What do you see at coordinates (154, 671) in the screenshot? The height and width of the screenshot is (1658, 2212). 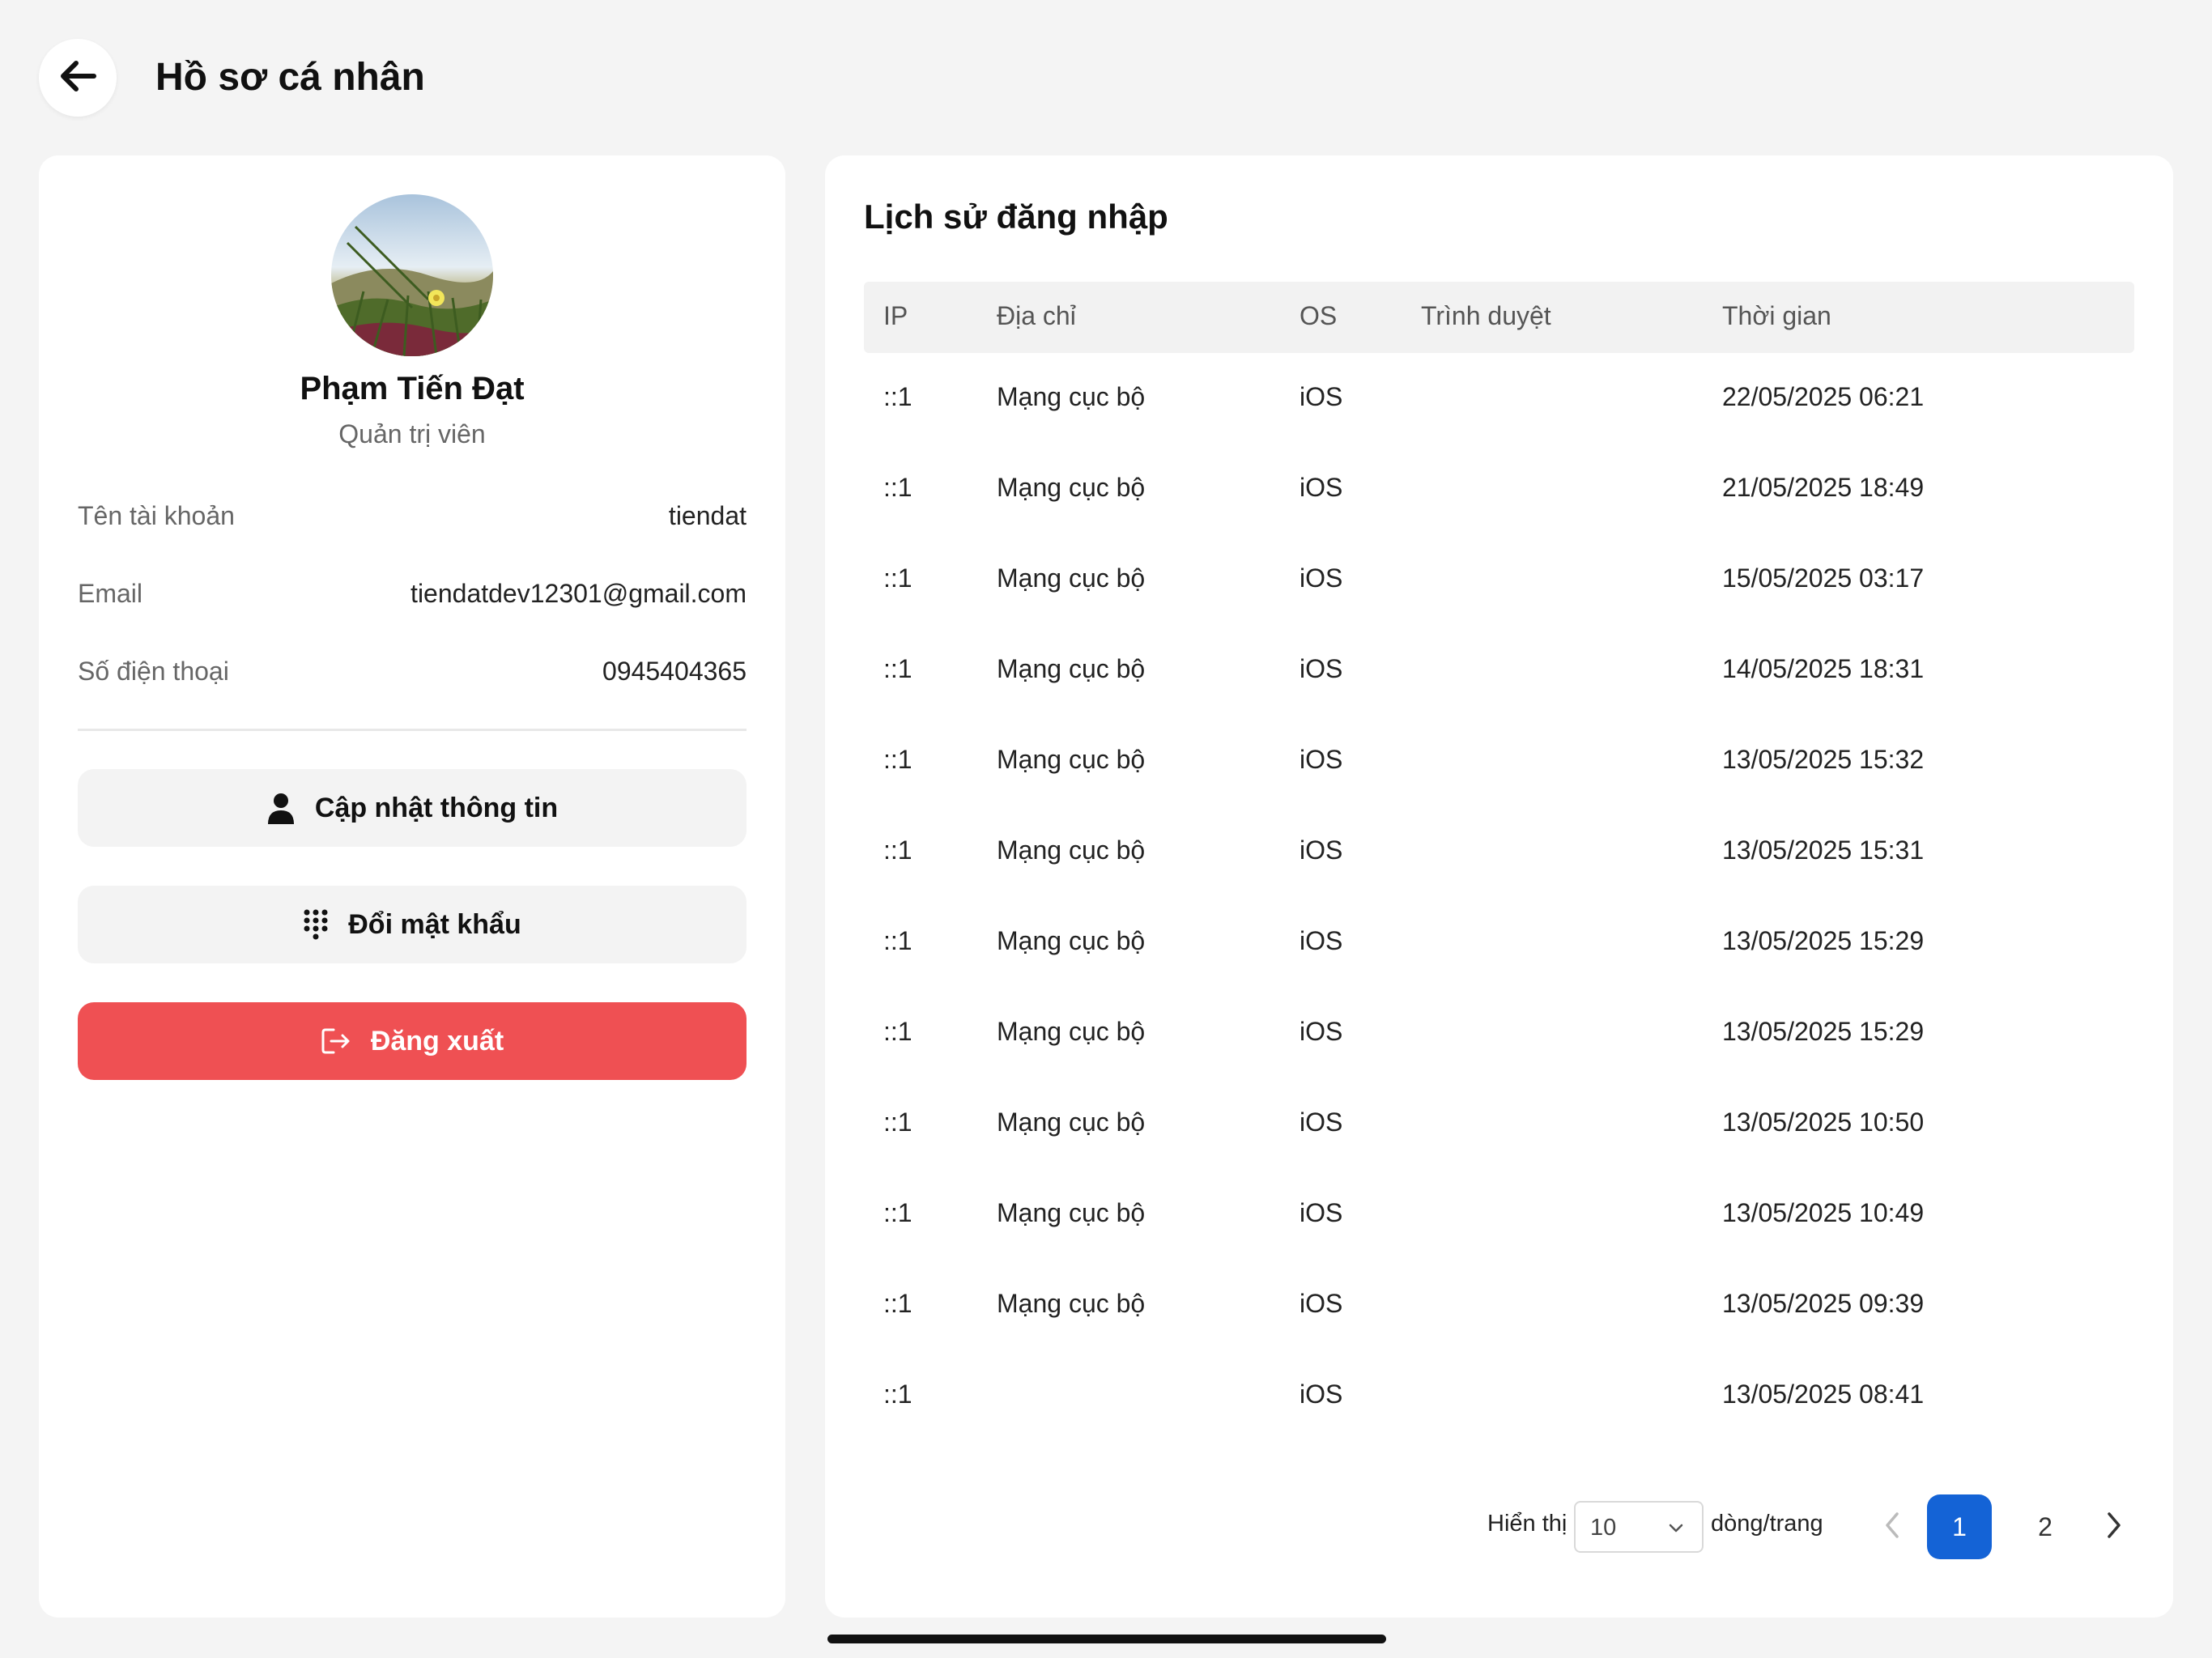 I see `phone-label: Số điện thoại` at bounding box center [154, 671].